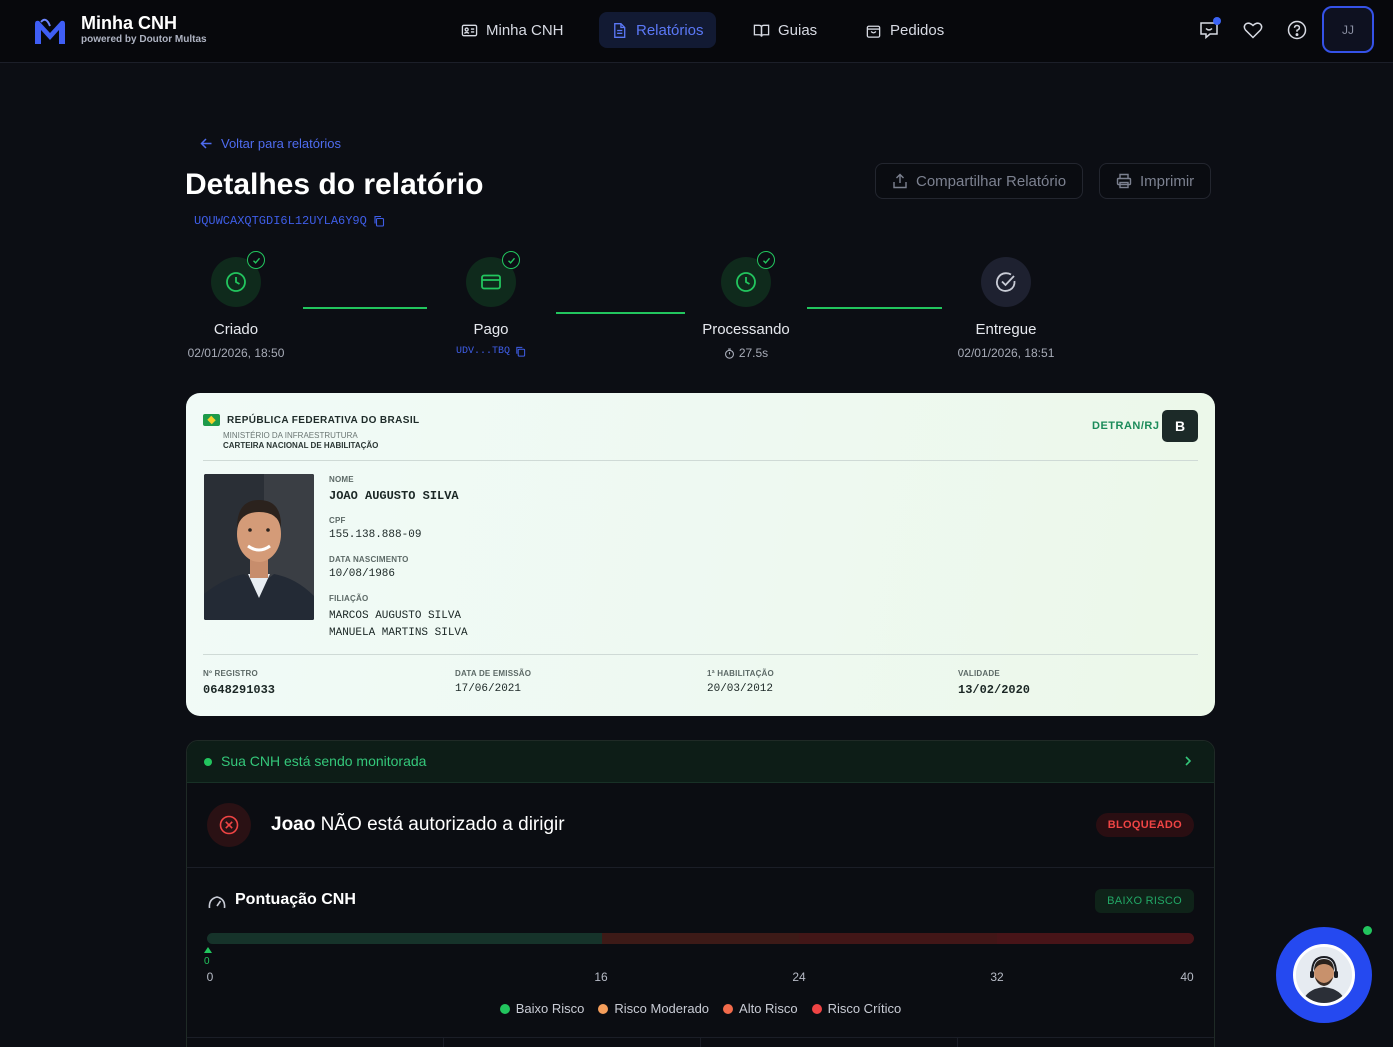  Describe the element at coordinates (280, 221) in the screenshot. I see `report-id-value: UQUWCAXQTGDI6L12UYLA6Y9Q` at that location.